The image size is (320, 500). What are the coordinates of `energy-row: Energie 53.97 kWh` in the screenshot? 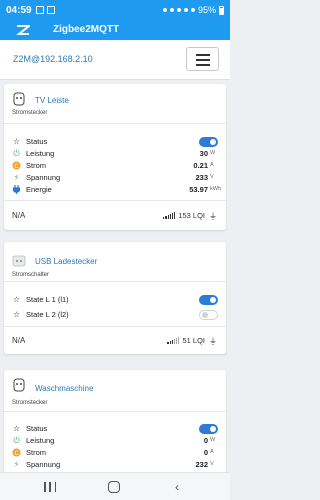 It's located at (115, 189).